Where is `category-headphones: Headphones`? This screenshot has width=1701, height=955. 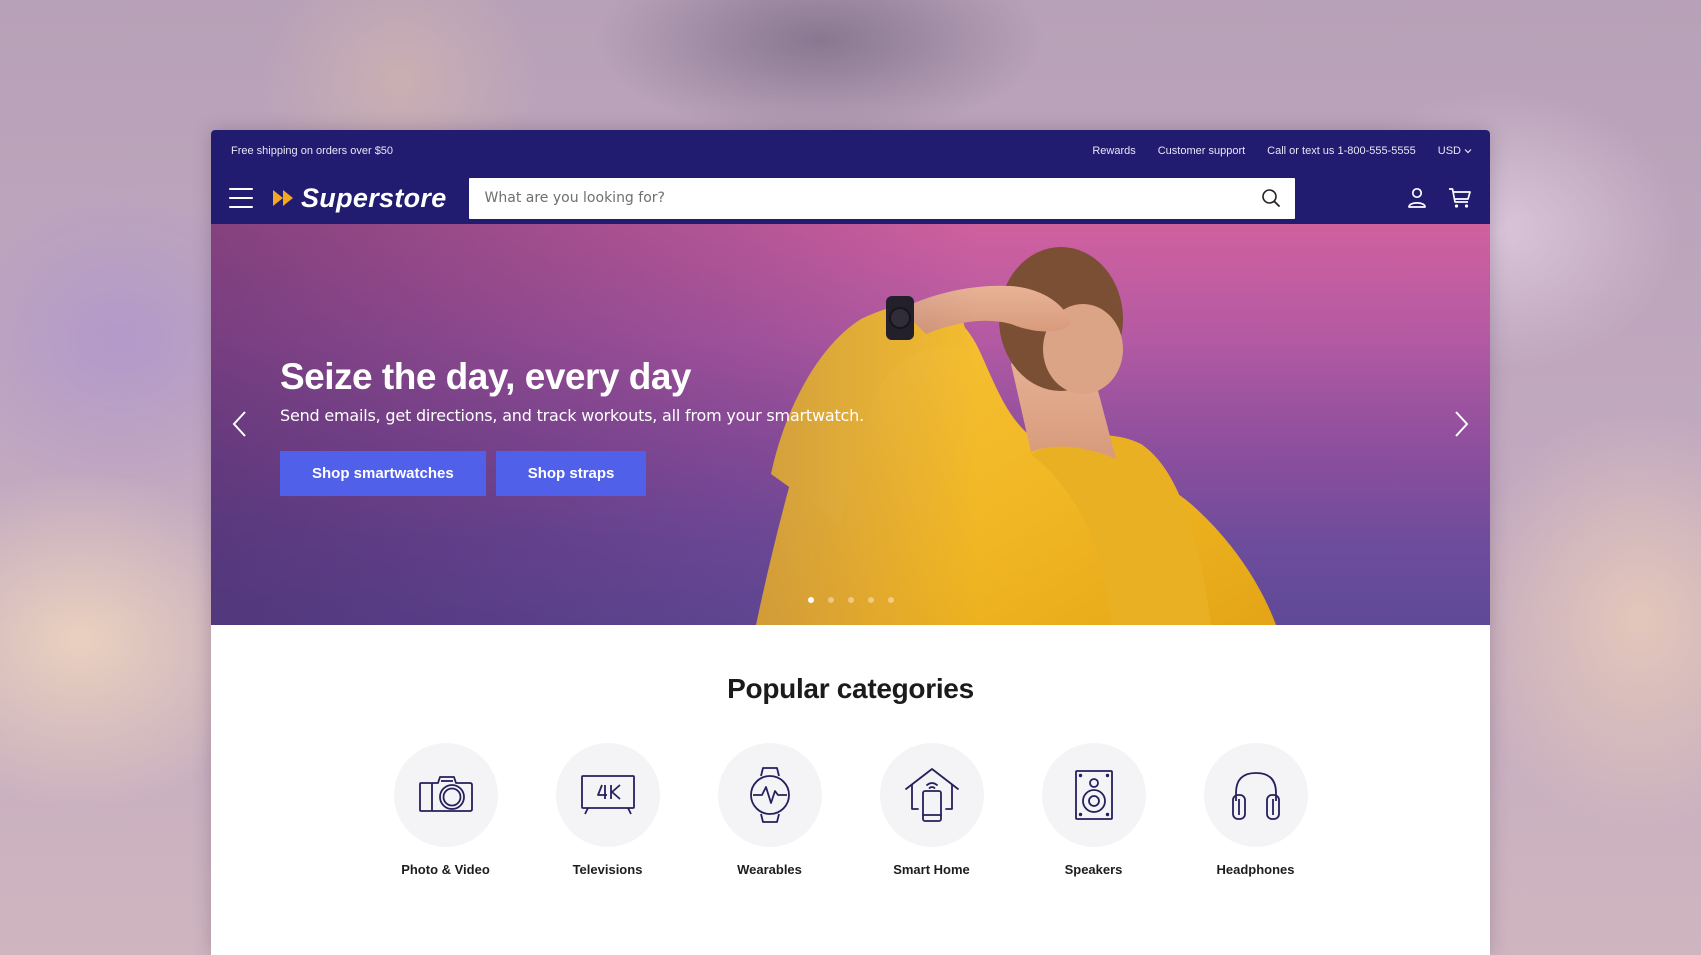 category-headphones: Headphones is located at coordinates (1255, 810).